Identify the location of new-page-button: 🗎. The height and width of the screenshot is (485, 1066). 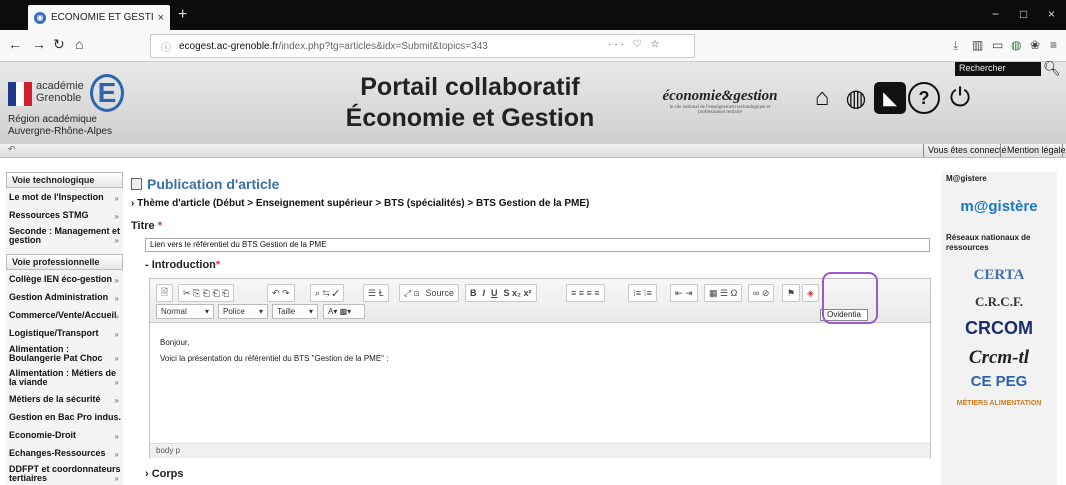
(165, 293).